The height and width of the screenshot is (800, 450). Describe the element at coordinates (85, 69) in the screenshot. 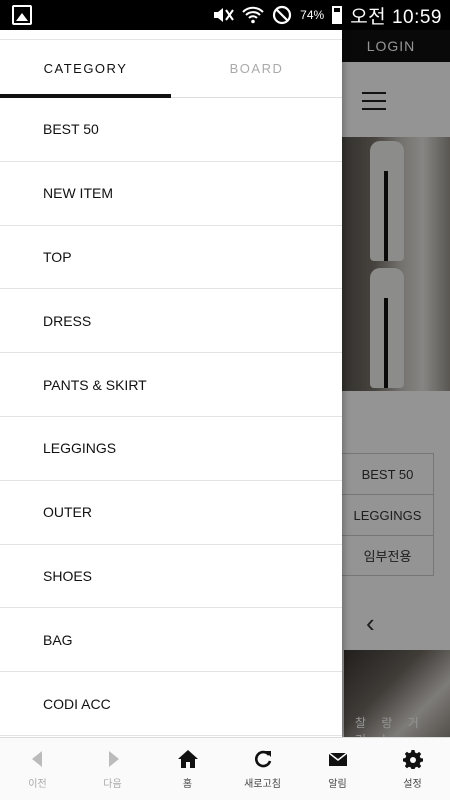

I see `tab-category: CATEGORY` at that location.